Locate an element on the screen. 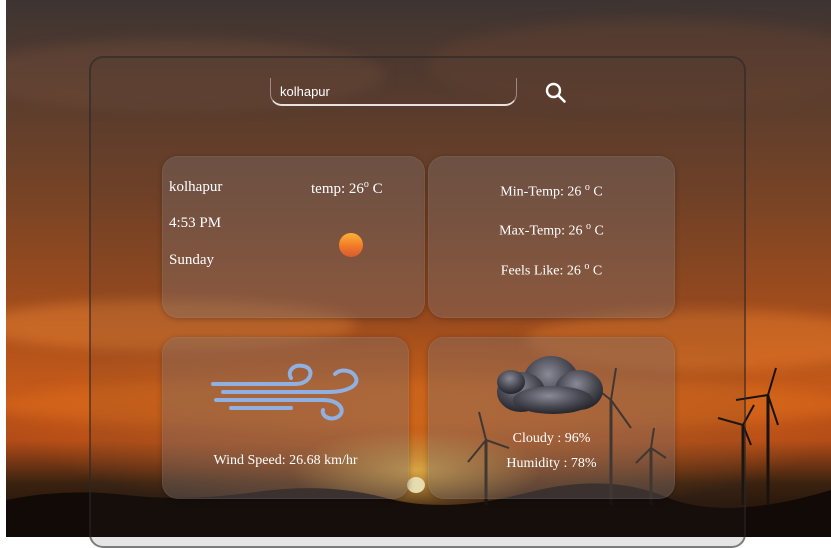  current-temp-value: temp: 26 is located at coordinates (337, 189).